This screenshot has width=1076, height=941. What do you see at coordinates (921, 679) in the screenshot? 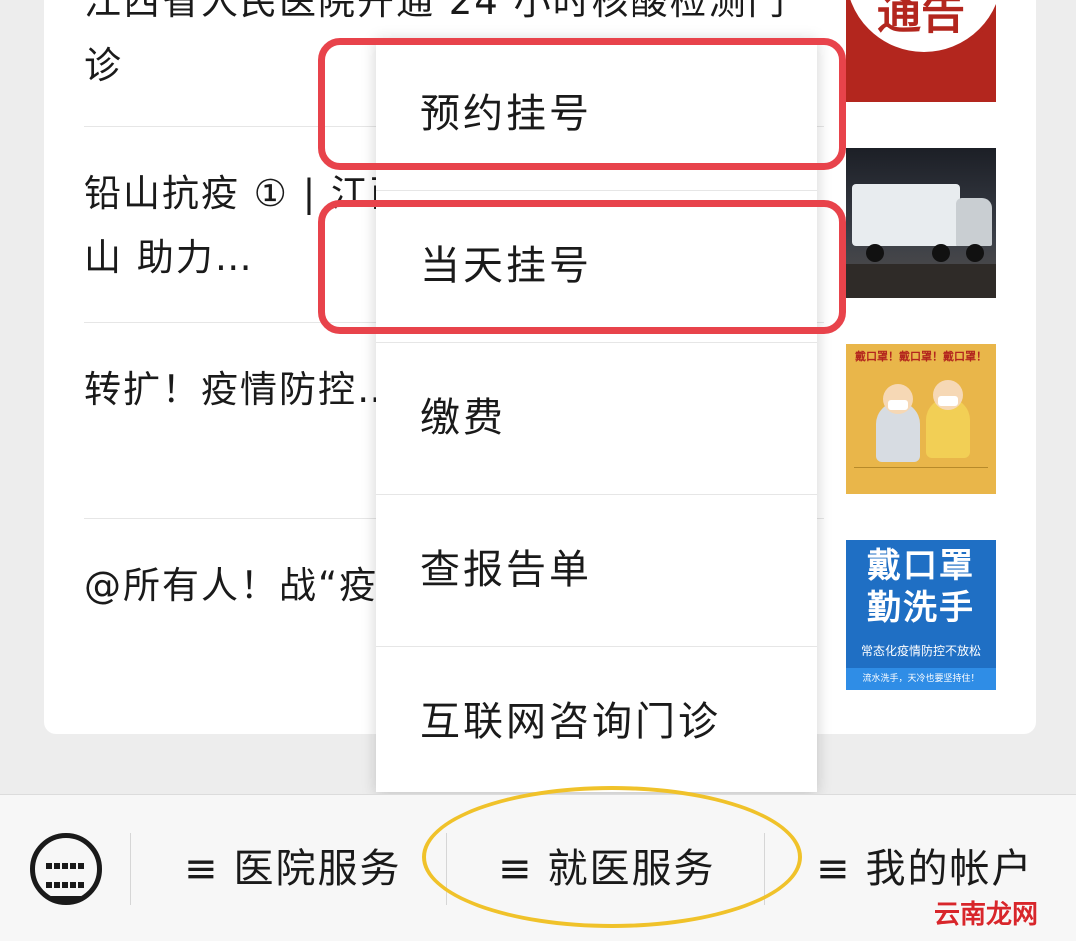
I see `thumbnail-strip: 流水洗手，天冷也要坚持住！` at bounding box center [921, 679].